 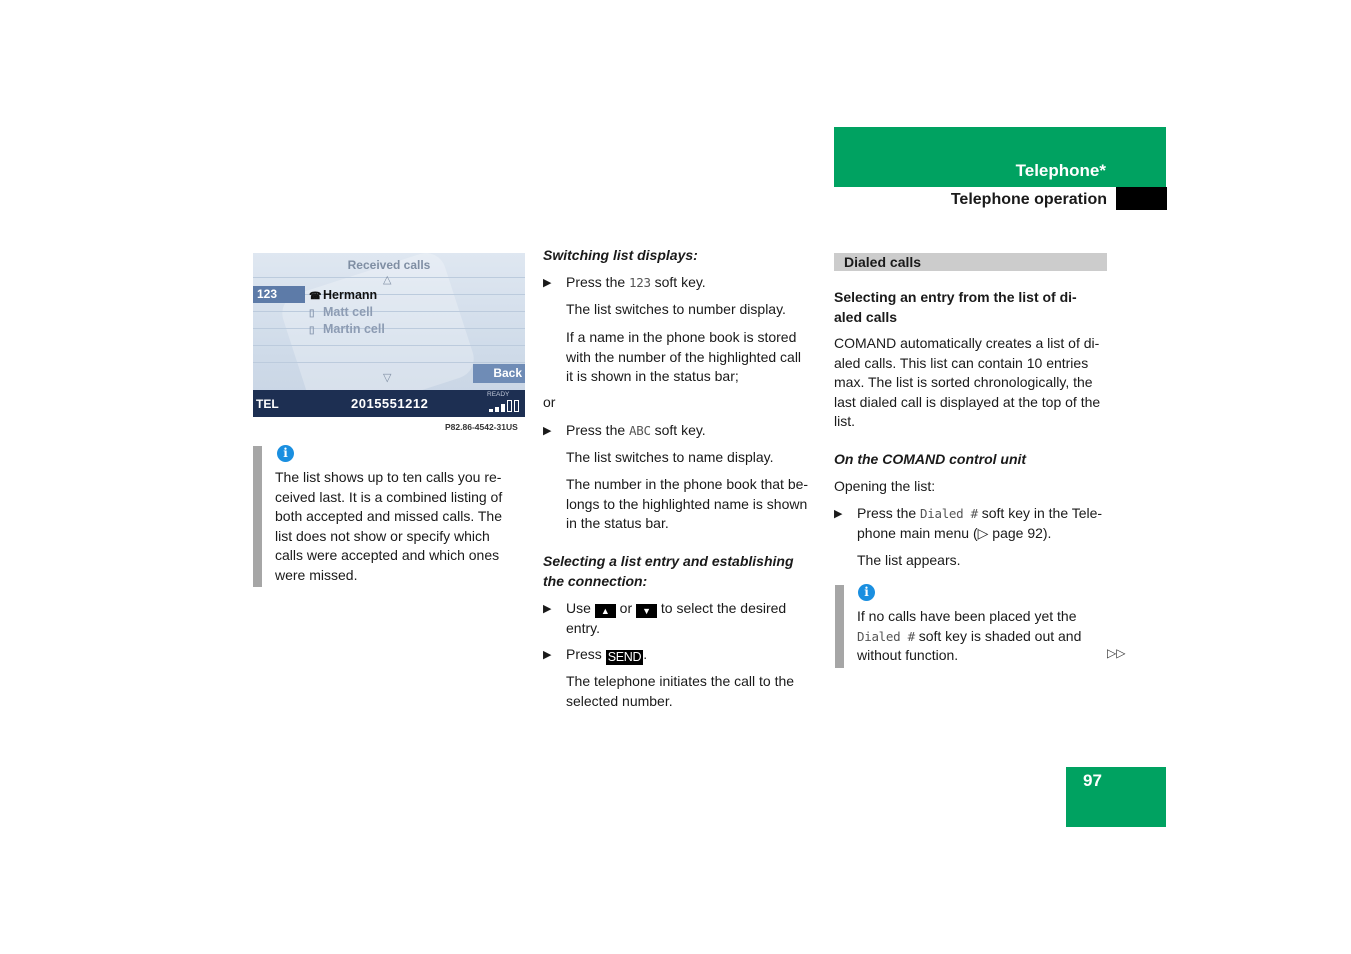 I want to click on section-title: Telephone operation, so click(x=1028, y=199).